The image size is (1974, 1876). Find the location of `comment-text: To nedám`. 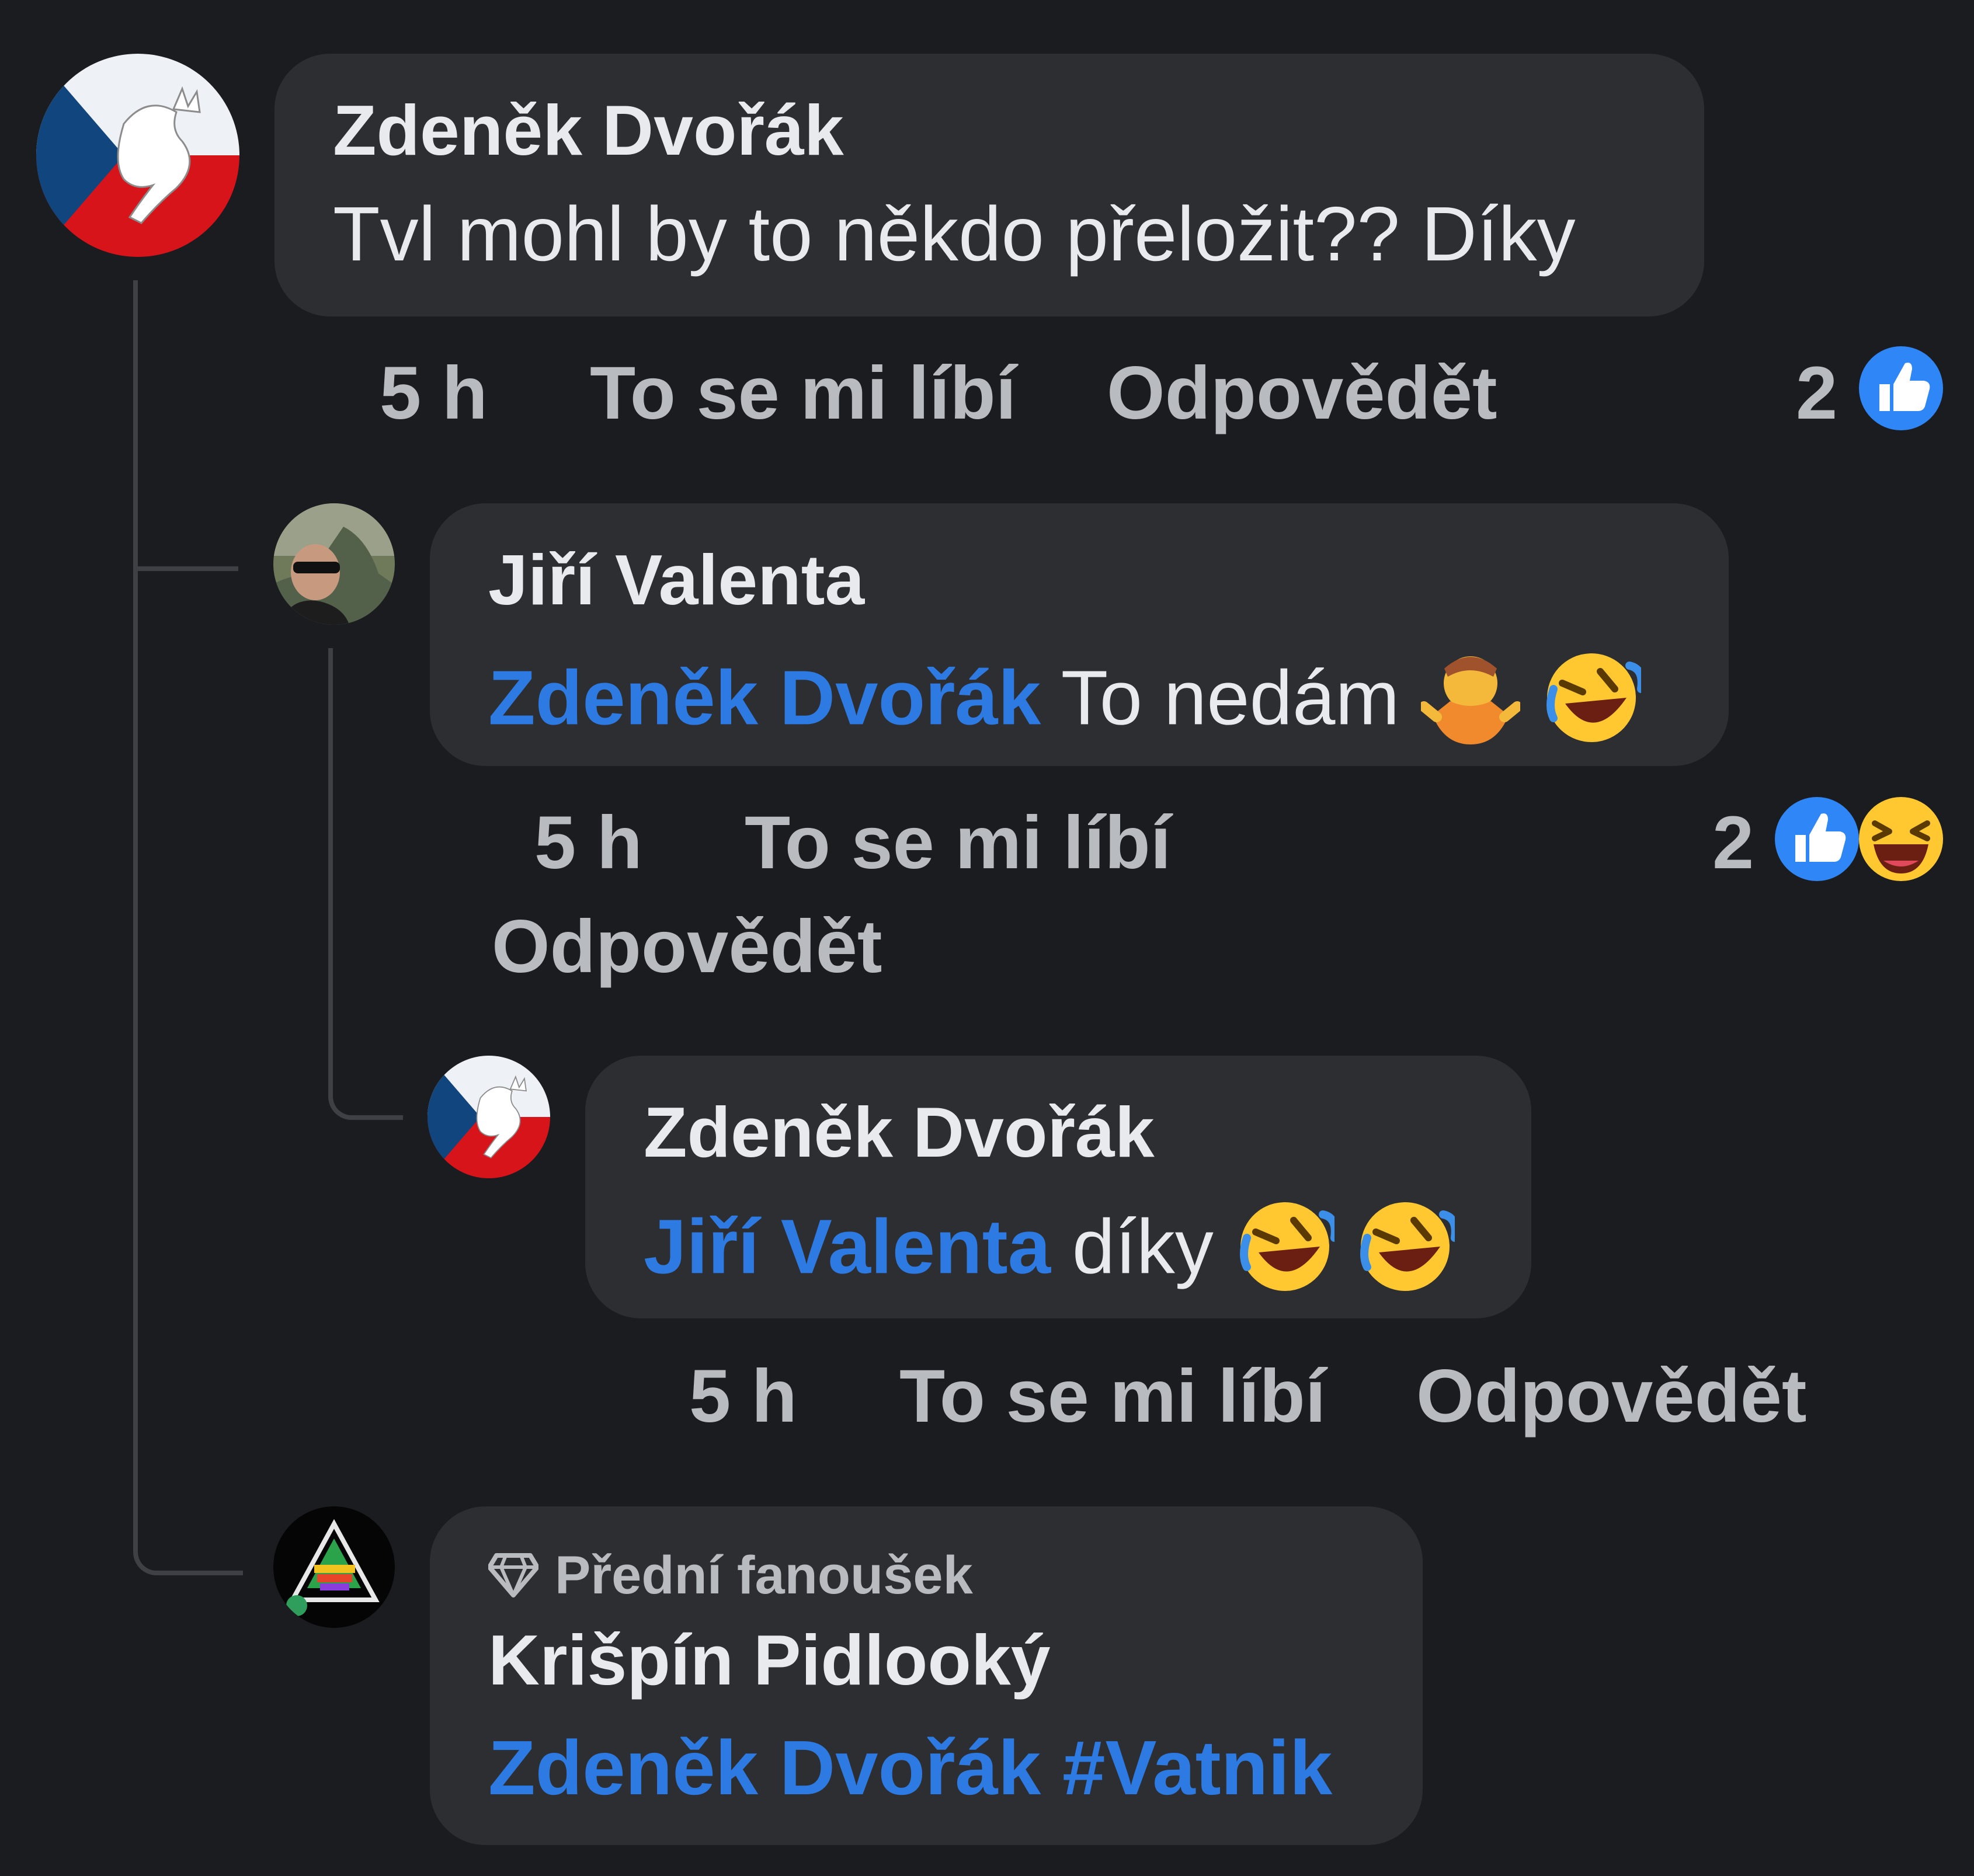

comment-text: To nedám is located at coordinates (1231, 698).